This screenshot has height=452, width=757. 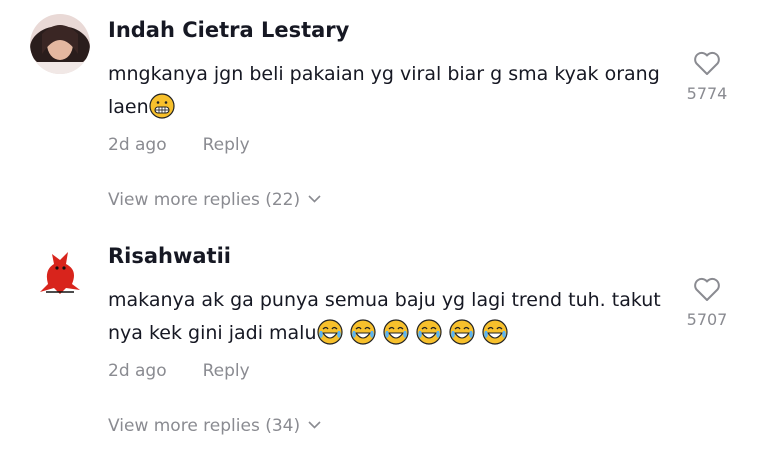 What do you see at coordinates (204, 426) in the screenshot?
I see `view-more-label: View more replies (34)` at bounding box center [204, 426].